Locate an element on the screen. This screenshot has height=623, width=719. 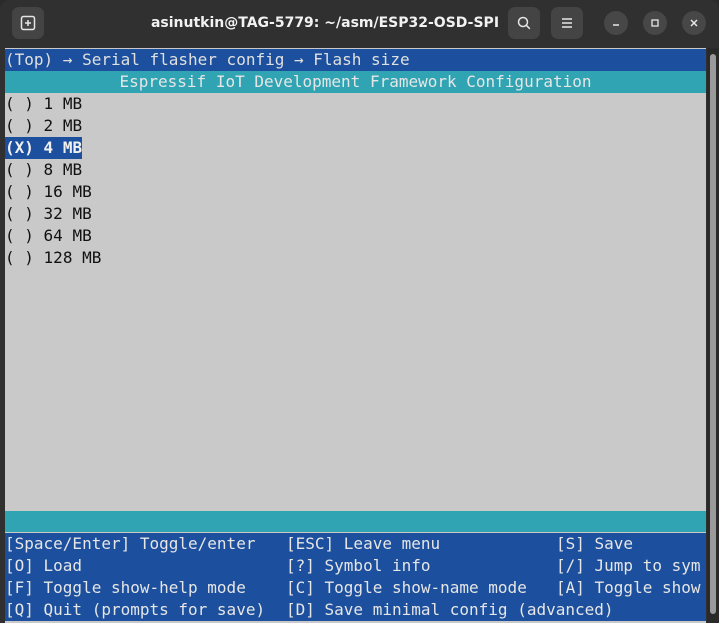
menu-button is located at coordinates (567, 23).